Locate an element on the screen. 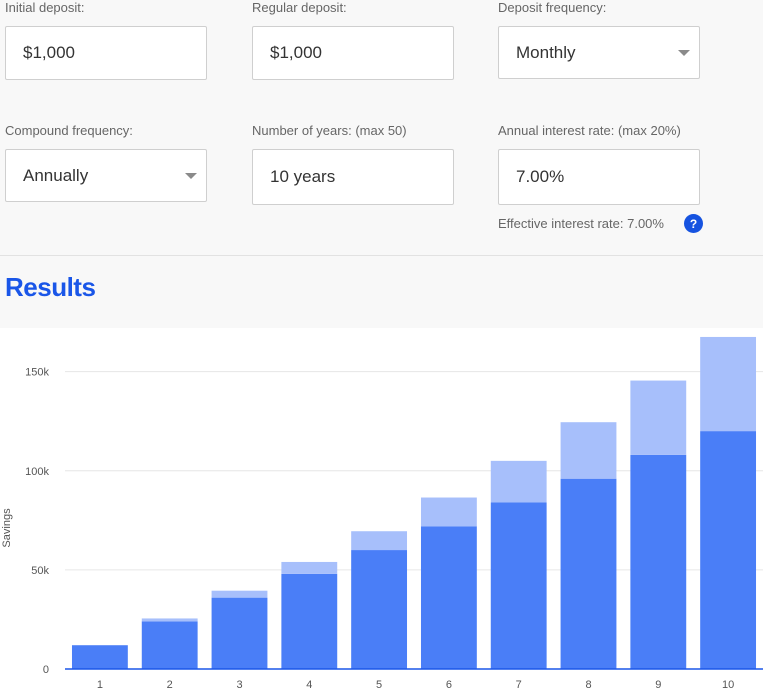 The image size is (763, 691). initial-deposit-label: Initial deposit: is located at coordinates (45, 7).